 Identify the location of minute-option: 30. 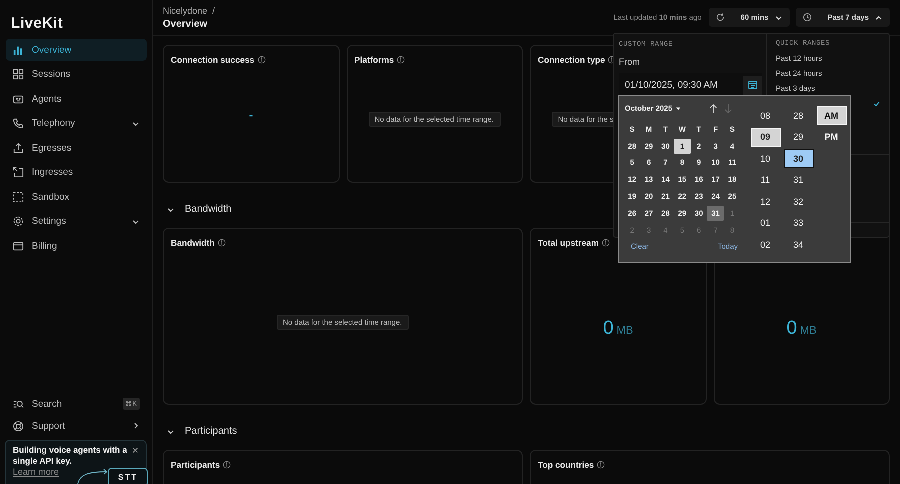
(799, 158).